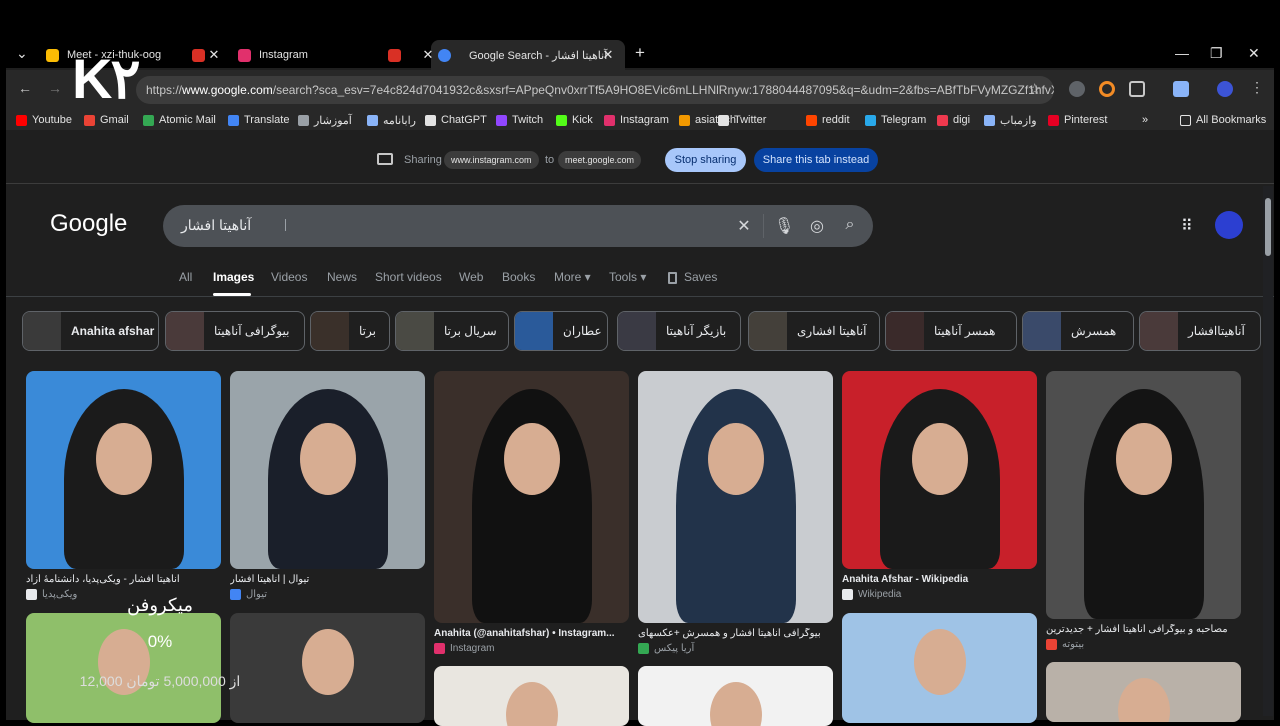 The width and height of the screenshot is (1280, 726). I want to click on result-source: آریا پیکس, so click(666, 648).